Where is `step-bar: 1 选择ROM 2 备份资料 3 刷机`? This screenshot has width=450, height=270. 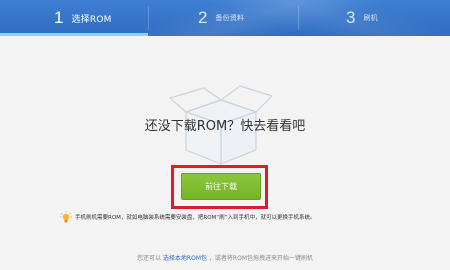
step-bar: 1 选择ROM 2 备份资料 3 刷机 is located at coordinates (225, 18).